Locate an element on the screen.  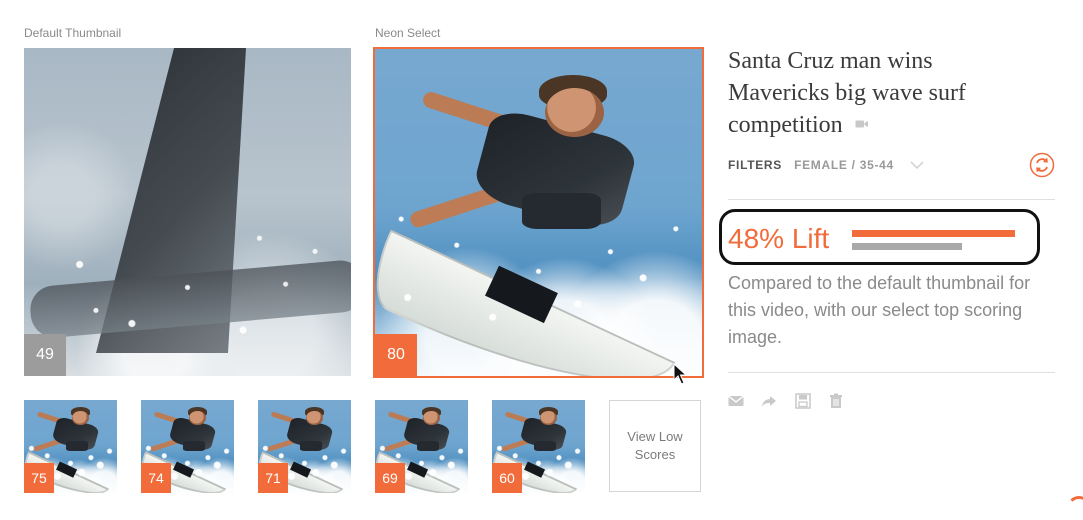
actions-divider is located at coordinates (891, 372).